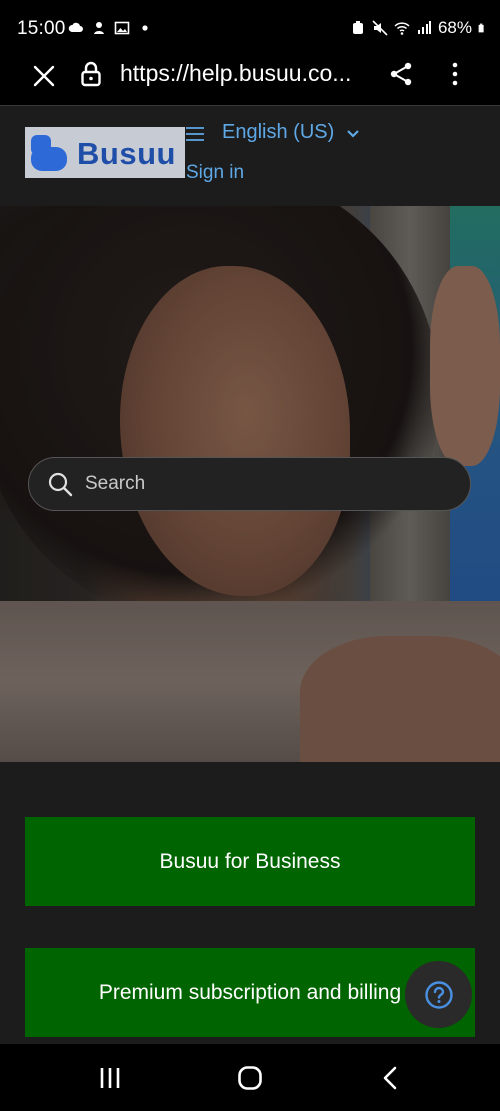 This screenshot has height=1111, width=500. I want to click on cloud-icon, so click(75, 27).